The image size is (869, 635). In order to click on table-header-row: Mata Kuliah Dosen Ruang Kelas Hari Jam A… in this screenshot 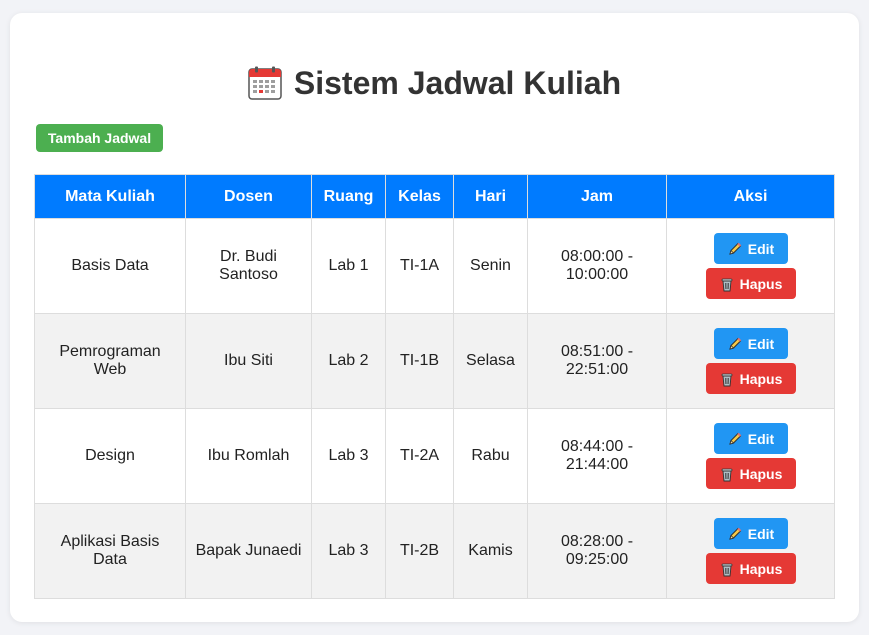, I will do `click(434, 196)`.